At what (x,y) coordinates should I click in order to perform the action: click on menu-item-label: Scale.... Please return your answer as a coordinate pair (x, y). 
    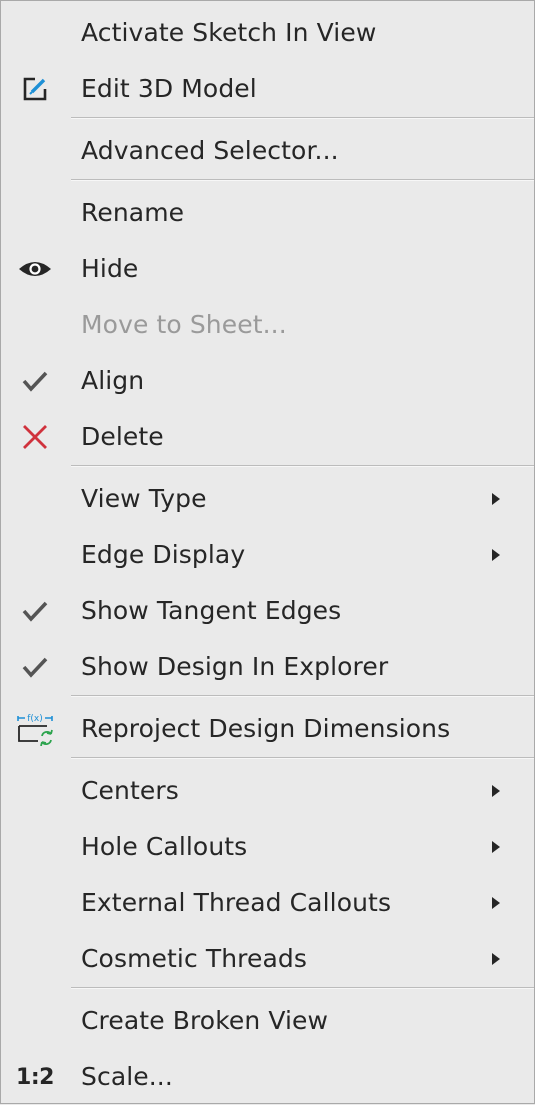
    Looking at the image, I should click on (127, 1076).